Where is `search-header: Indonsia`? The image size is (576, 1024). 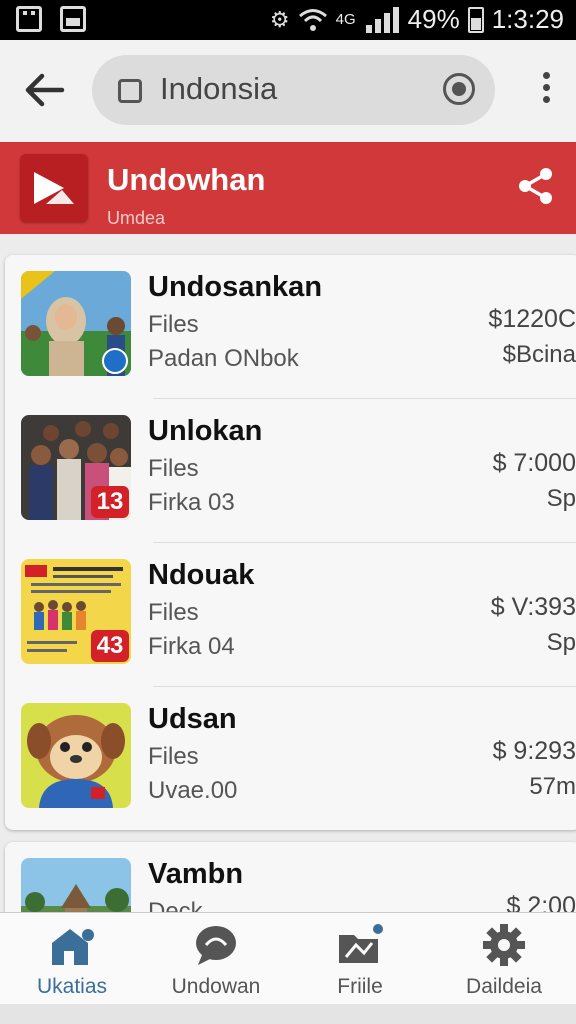 search-header: Indonsia is located at coordinates (288, 91).